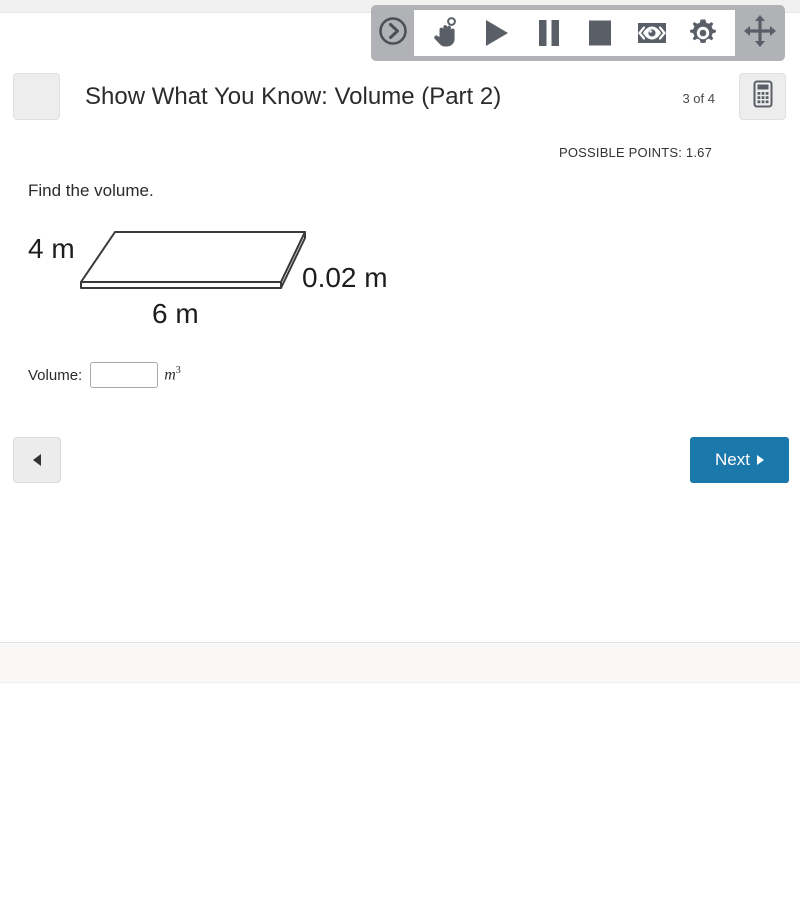 The image size is (800, 914). I want to click on eye-caption-icon, so click(652, 33).